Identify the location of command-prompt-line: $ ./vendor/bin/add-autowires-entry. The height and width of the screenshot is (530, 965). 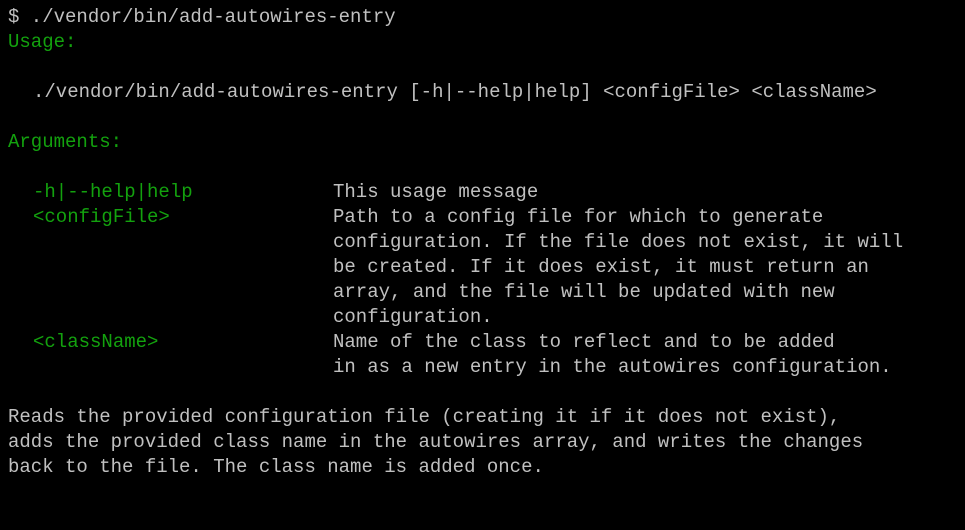
(482, 17).